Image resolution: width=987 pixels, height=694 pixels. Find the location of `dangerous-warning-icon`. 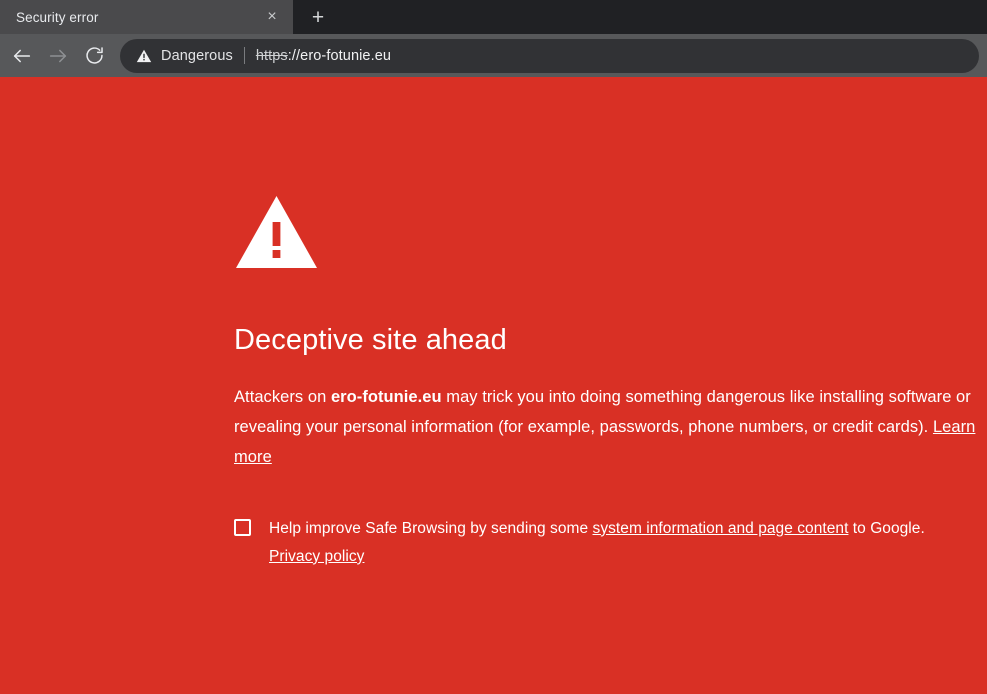

dangerous-warning-icon is located at coordinates (144, 56).